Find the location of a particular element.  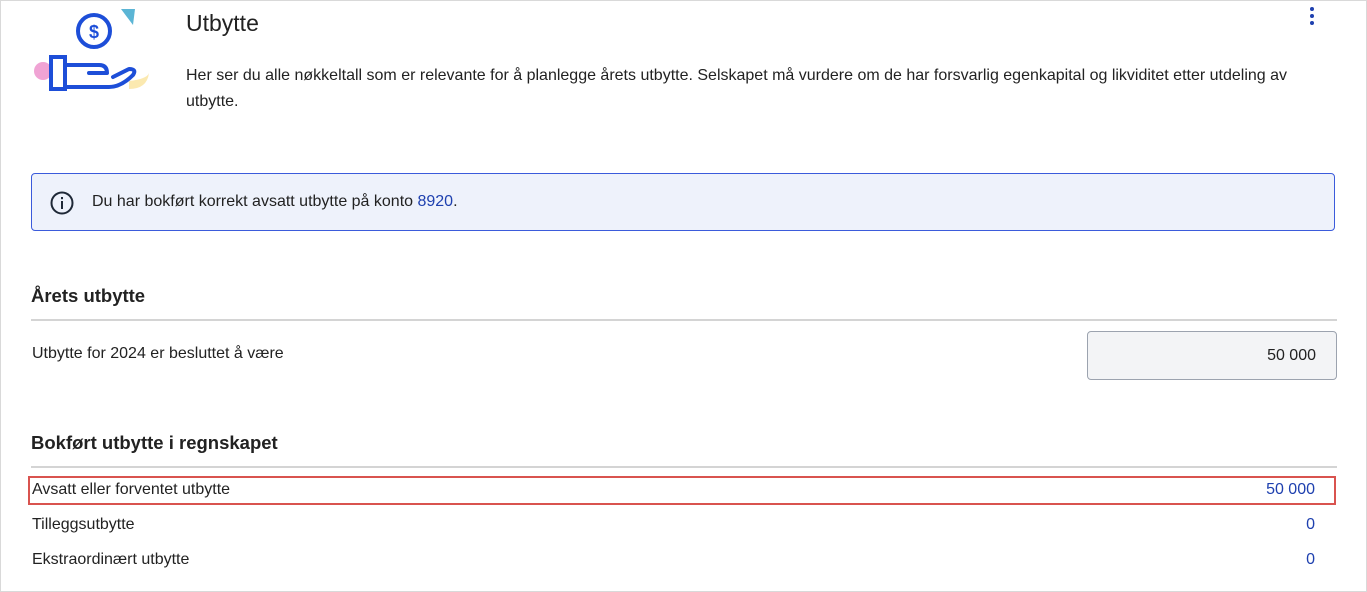

row-value-avsatt-link: 50 000 is located at coordinates (1290, 490).